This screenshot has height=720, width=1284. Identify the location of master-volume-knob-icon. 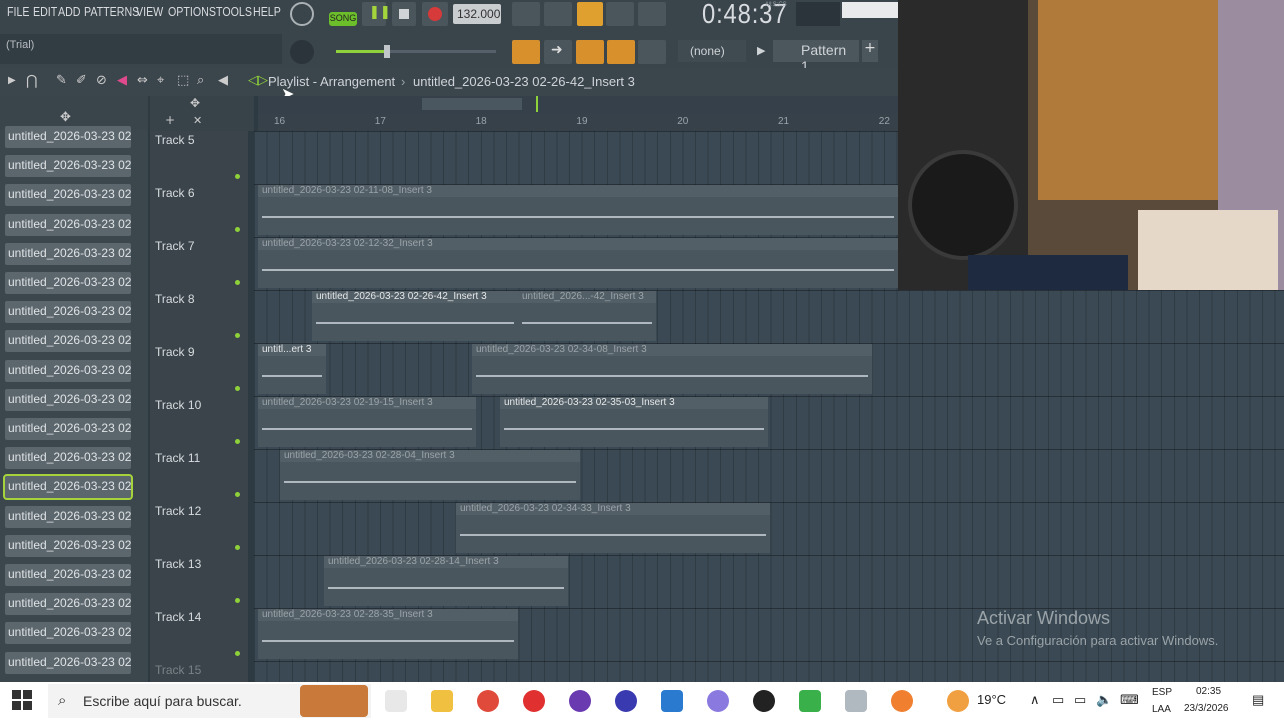
(302, 14).